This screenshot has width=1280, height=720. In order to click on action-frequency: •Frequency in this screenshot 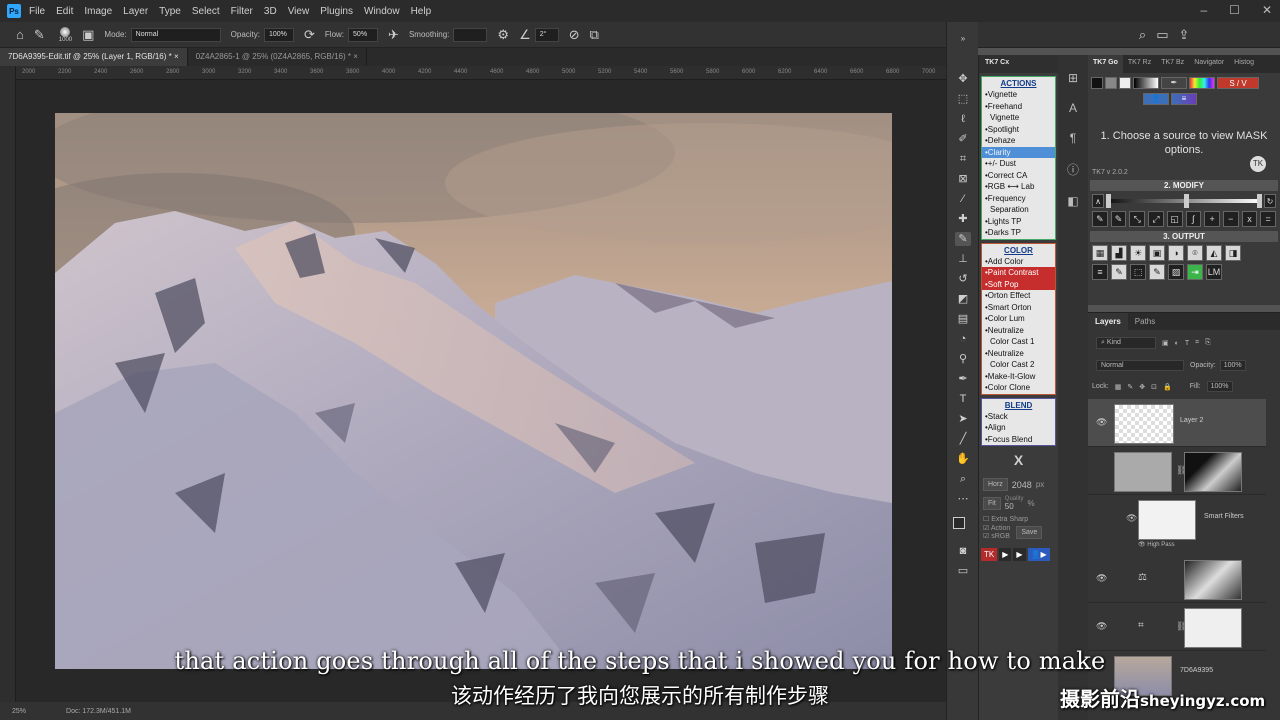, I will do `click(1018, 199)`.